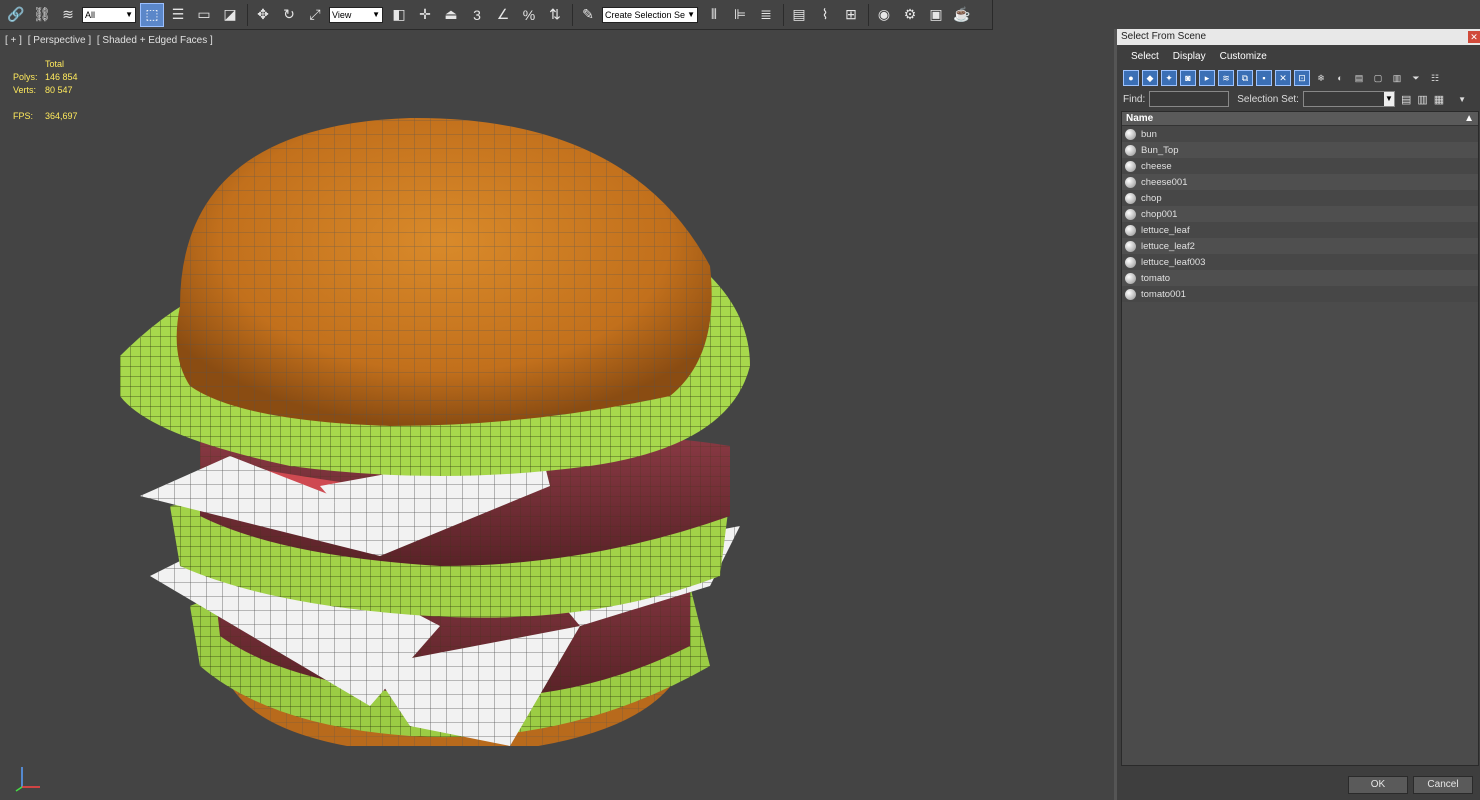  What do you see at coordinates (1189, 56) in the screenshot?
I see `menu-display: Display` at bounding box center [1189, 56].